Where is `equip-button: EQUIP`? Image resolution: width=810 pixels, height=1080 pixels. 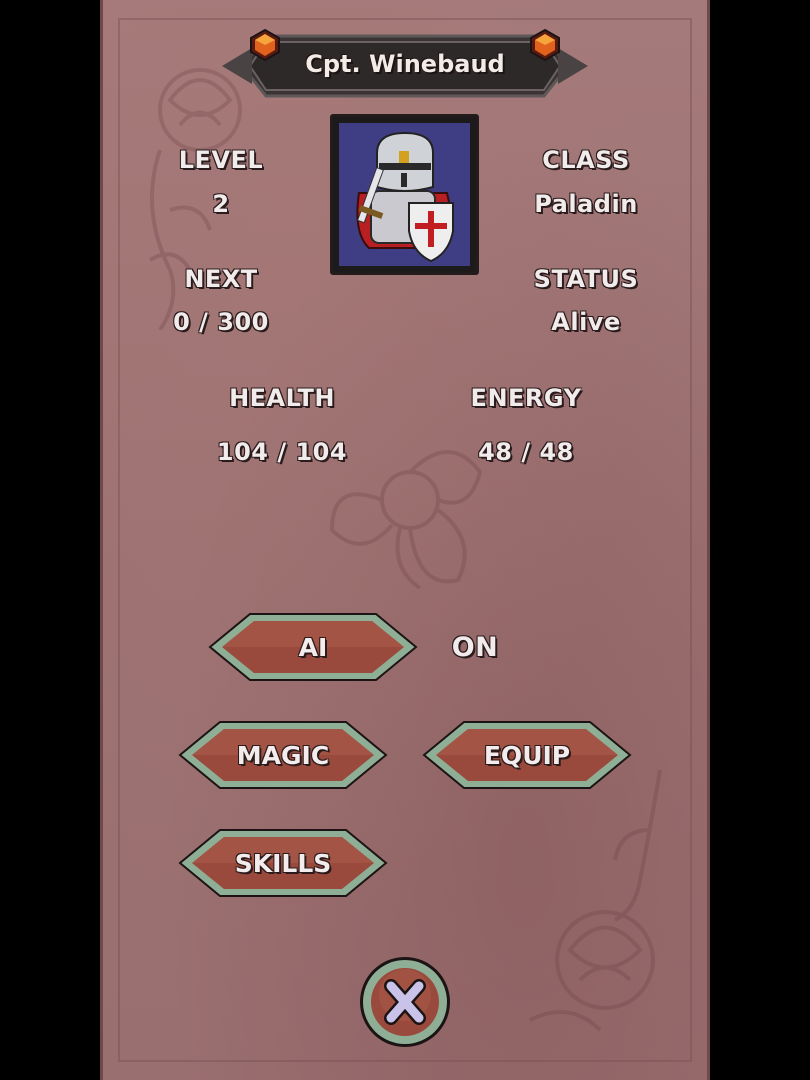 equip-button: EQUIP is located at coordinates (527, 755).